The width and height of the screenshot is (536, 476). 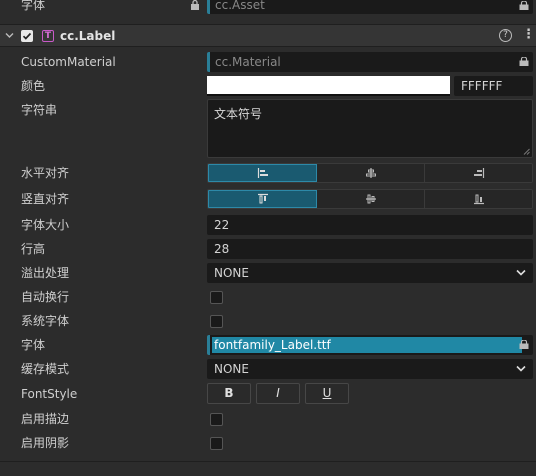 What do you see at coordinates (68, 62) in the screenshot?
I see `custom-material-label: CustomMaterial` at bounding box center [68, 62].